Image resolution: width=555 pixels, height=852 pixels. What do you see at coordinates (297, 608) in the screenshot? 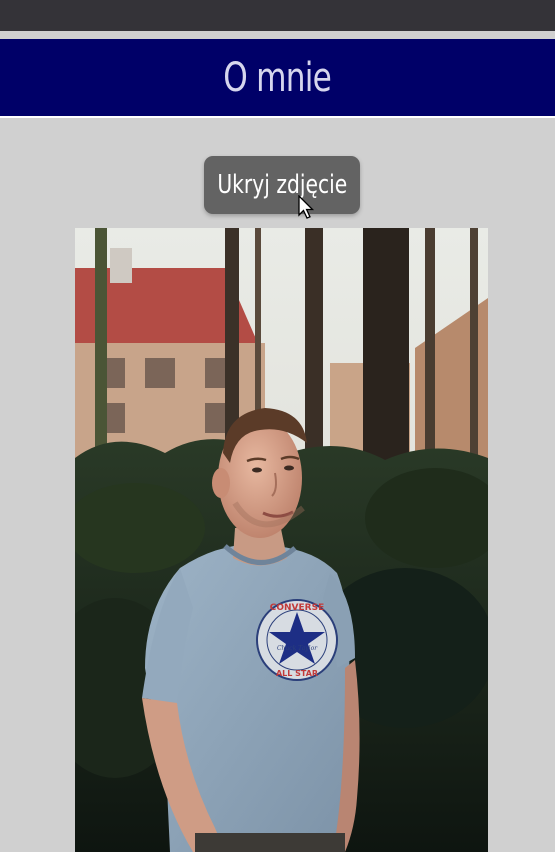
I see `logo-top-text: CONVERSE` at bounding box center [297, 608].